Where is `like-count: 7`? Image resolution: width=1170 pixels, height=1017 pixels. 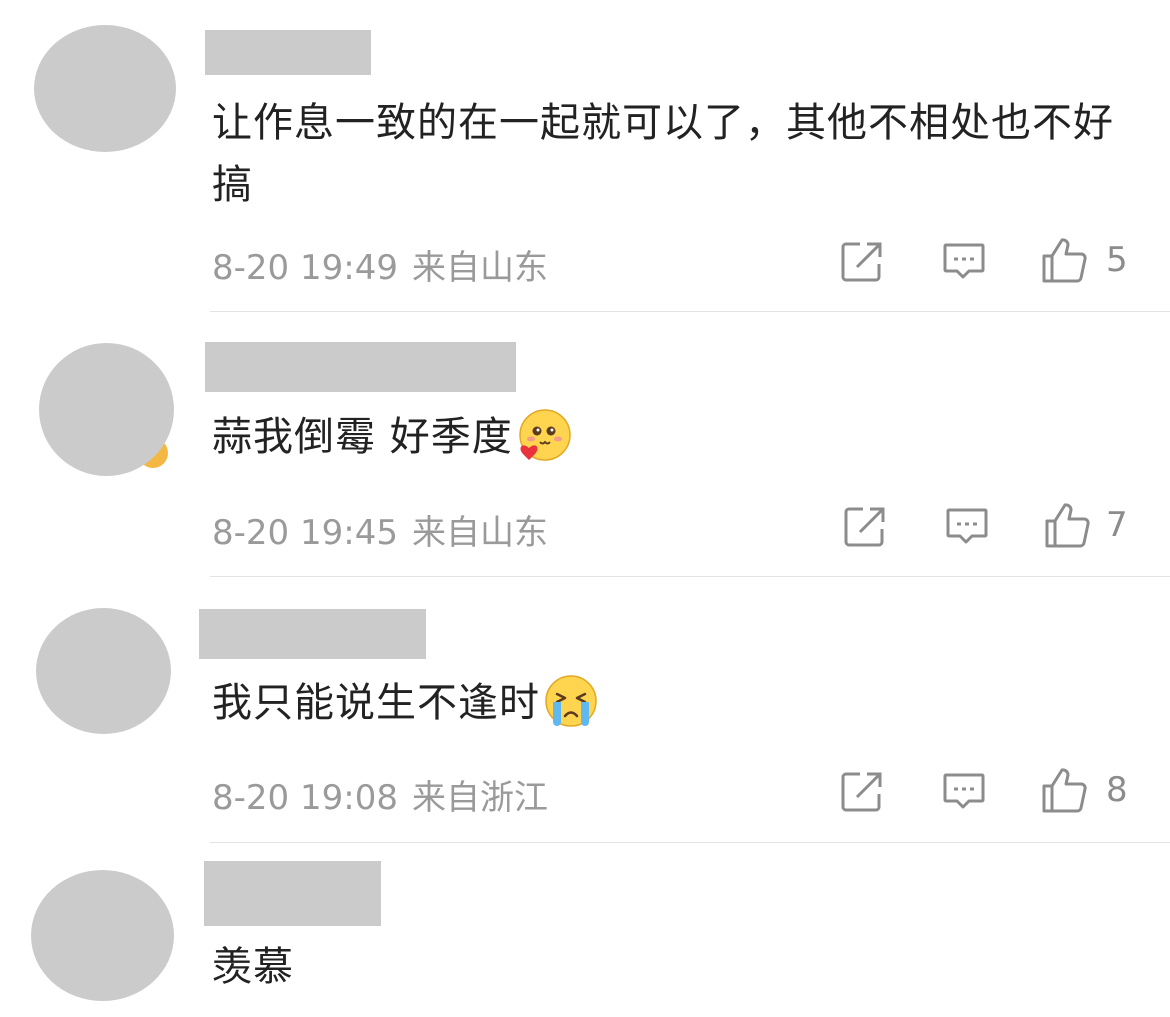 like-count: 7 is located at coordinates (1117, 525).